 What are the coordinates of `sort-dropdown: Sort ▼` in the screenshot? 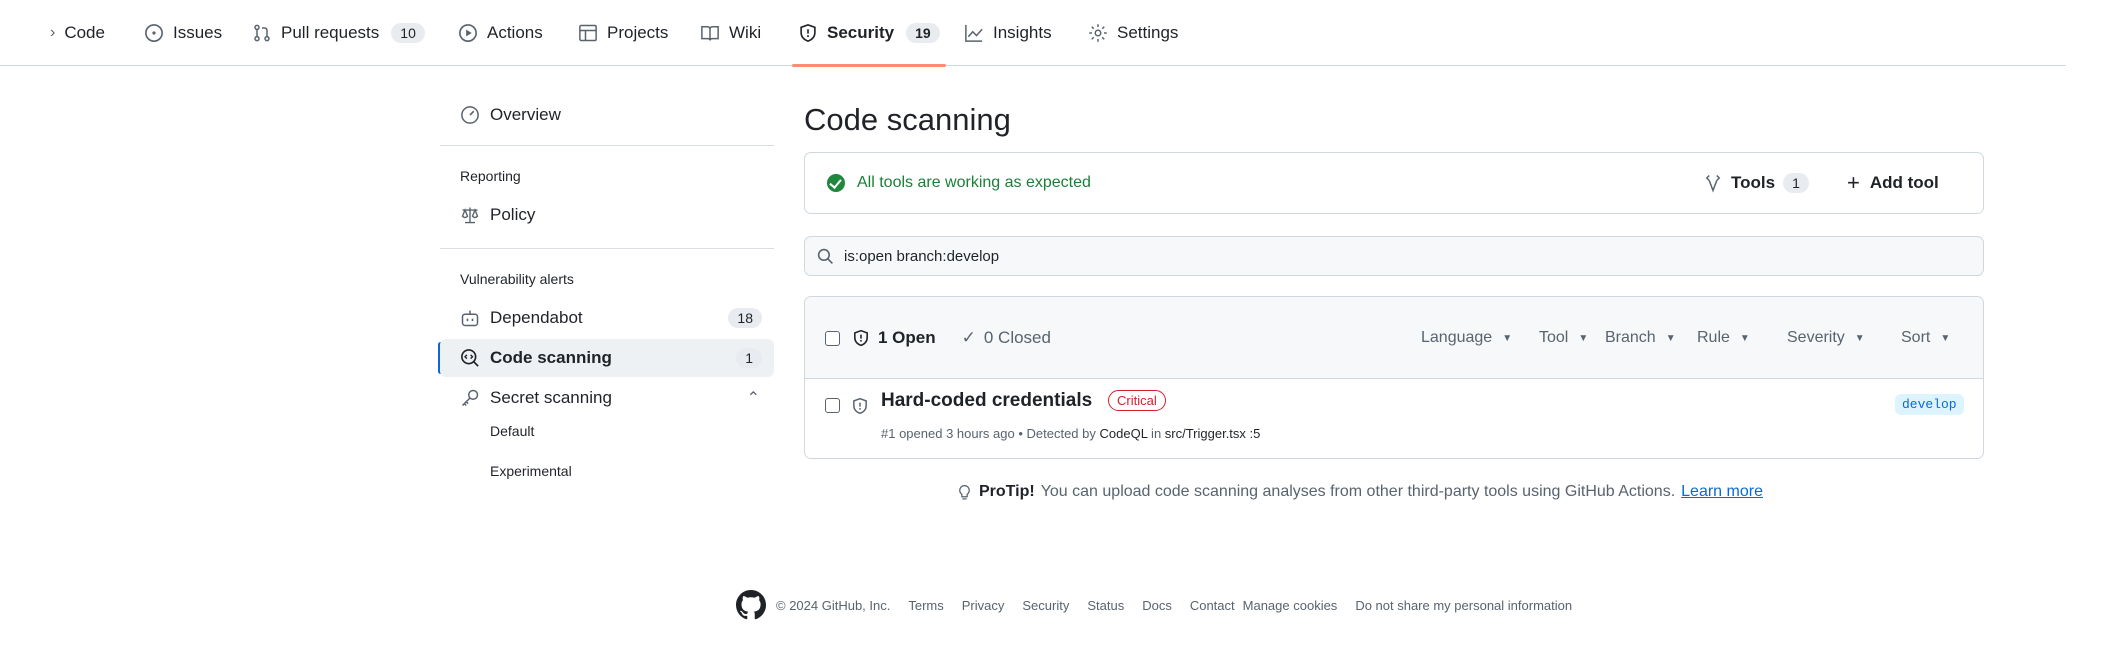 It's located at (1925, 338).